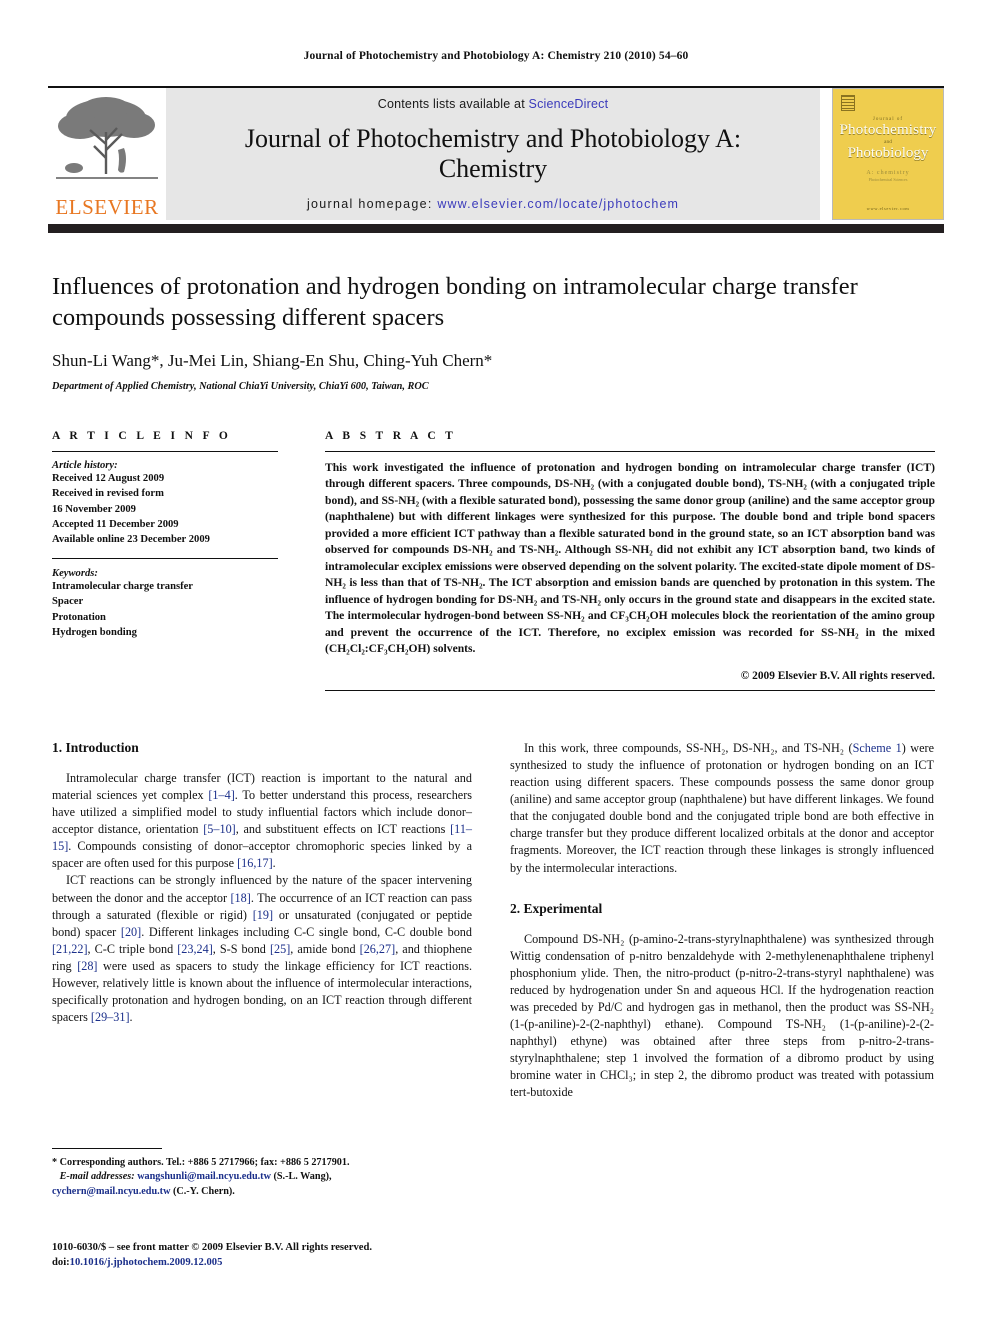 The height and width of the screenshot is (1323, 992). I want to click on abstract-rule, so click(630, 451).